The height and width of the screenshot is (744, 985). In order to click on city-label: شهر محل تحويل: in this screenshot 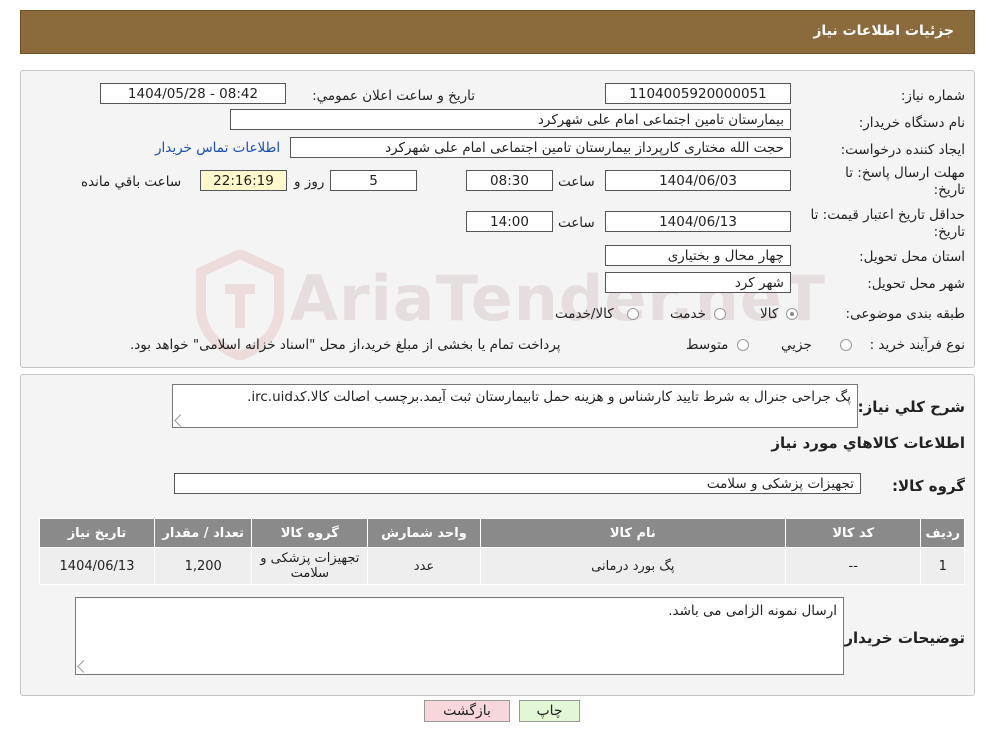, I will do `click(916, 284)`.